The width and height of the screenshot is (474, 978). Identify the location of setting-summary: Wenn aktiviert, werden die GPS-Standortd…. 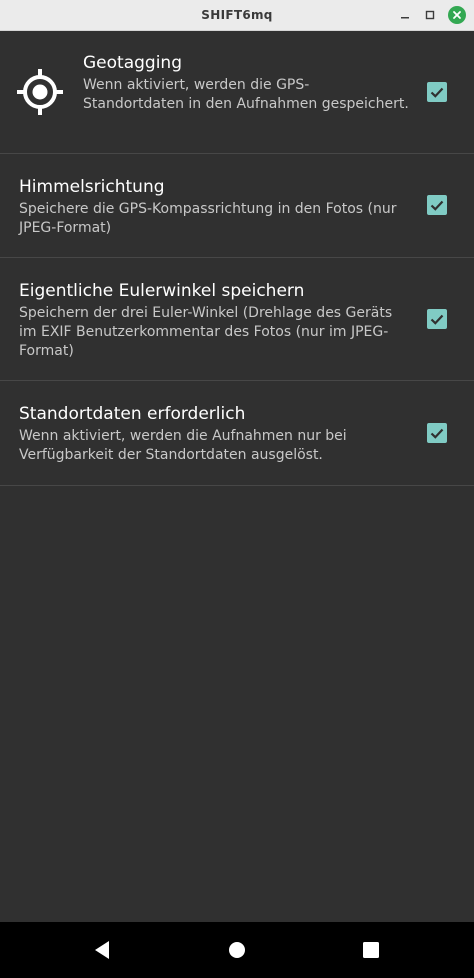
(246, 94).